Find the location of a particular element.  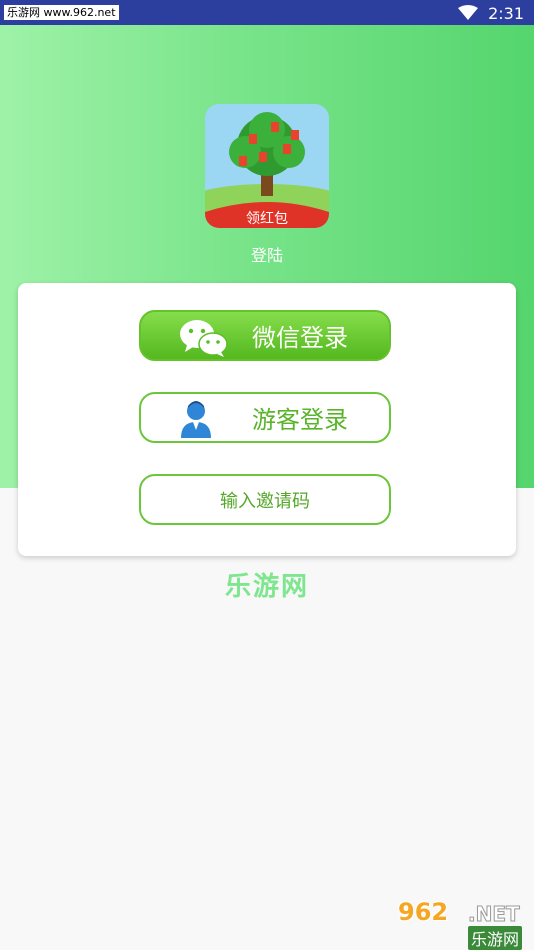

status-bar: 乐游网 www.962.net 2:31 is located at coordinates (267, 12).